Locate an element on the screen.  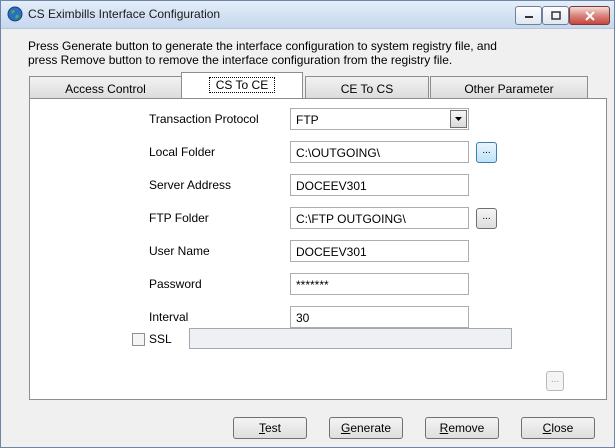
server-address-input: DOCEEV301 is located at coordinates (379, 185).